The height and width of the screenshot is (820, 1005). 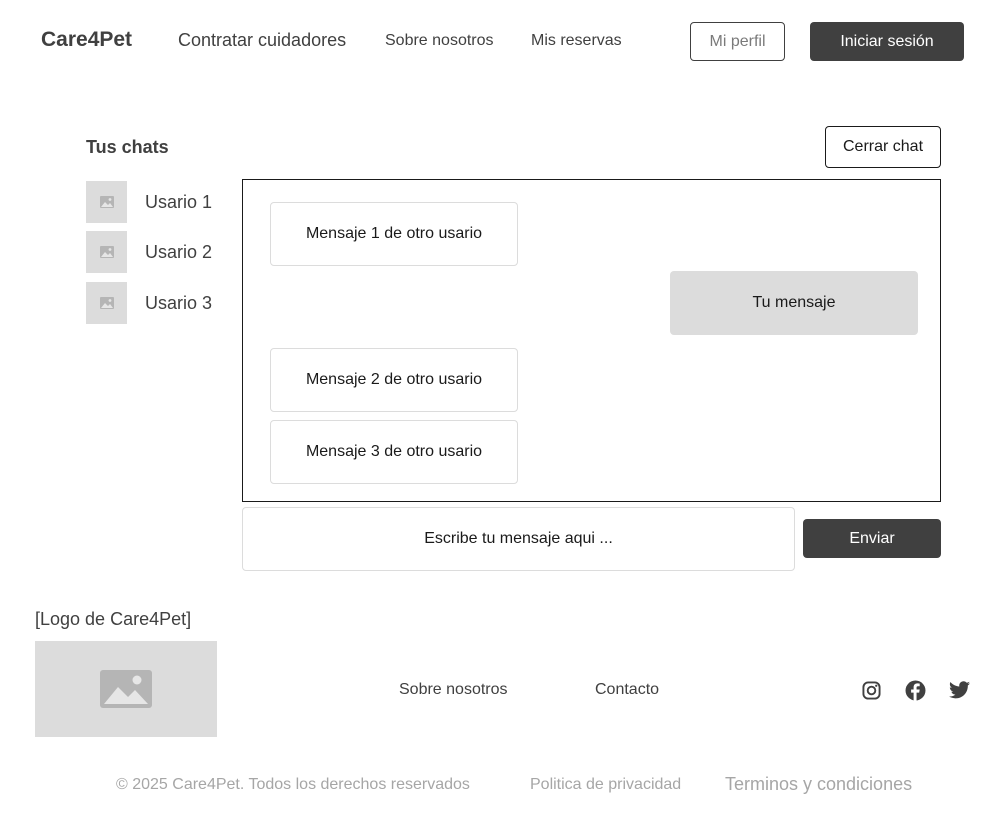 I want to click on chat-user-item: Usario 3, so click(x=156, y=303).